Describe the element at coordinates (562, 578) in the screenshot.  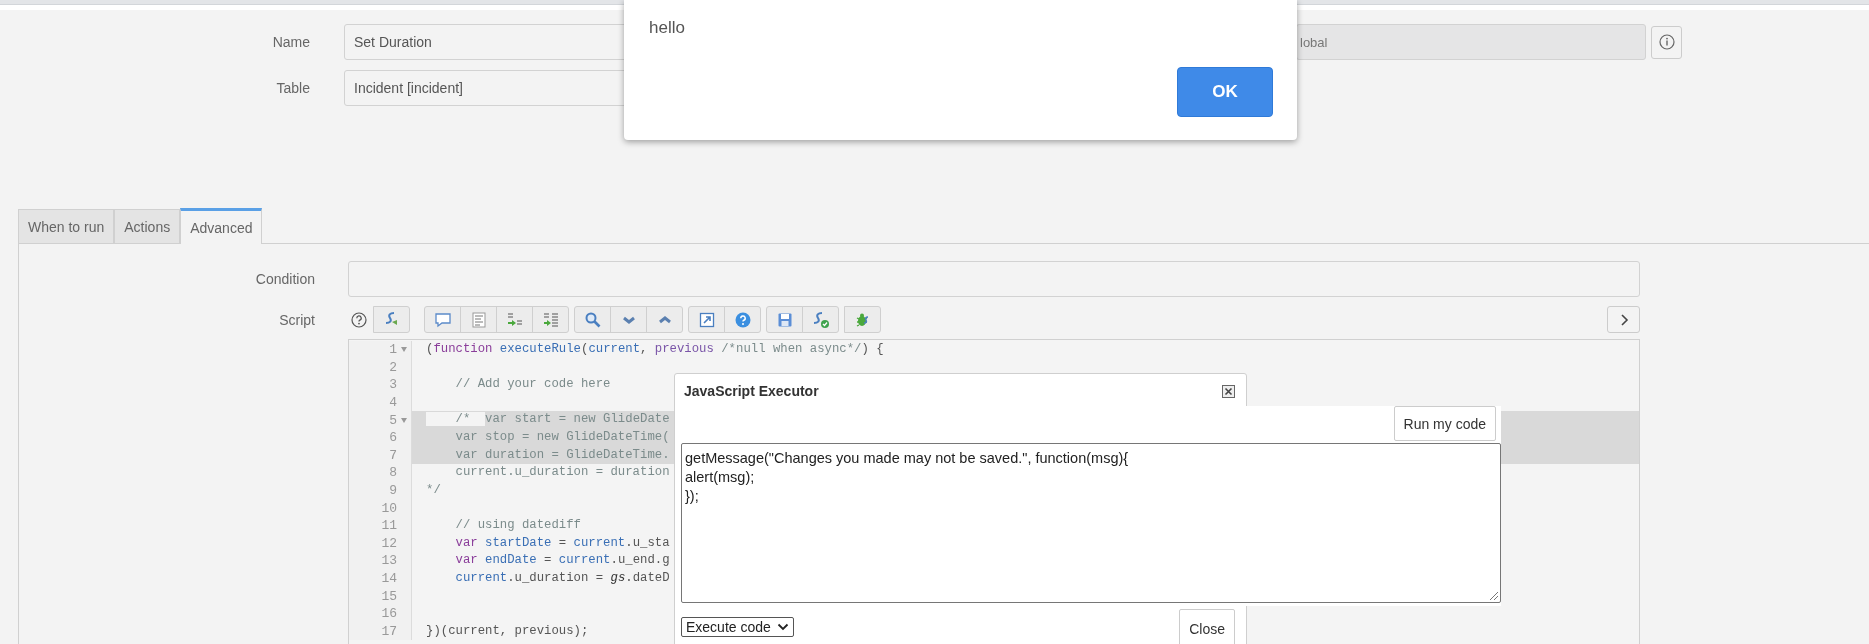
I see `code-line: current.u_duration = gs.dateD` at that location.